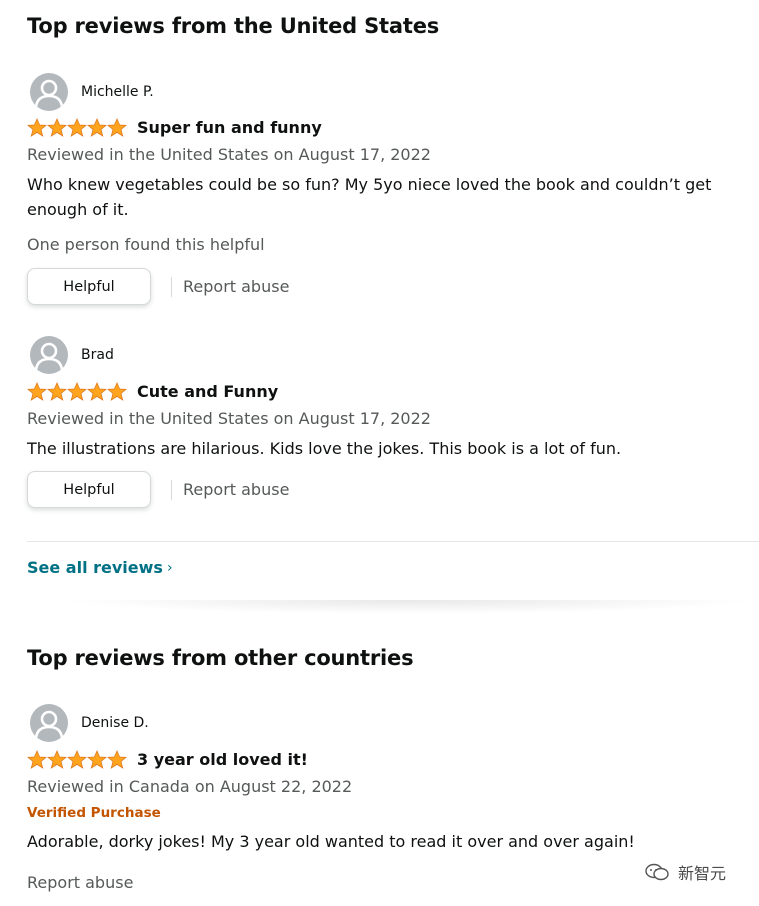 The image size is (759, 906). What do you see at coordinates (117, 92) in the screenshot?
I see `reviewer-name: Michelle P.` at bounding box center [117, 92].